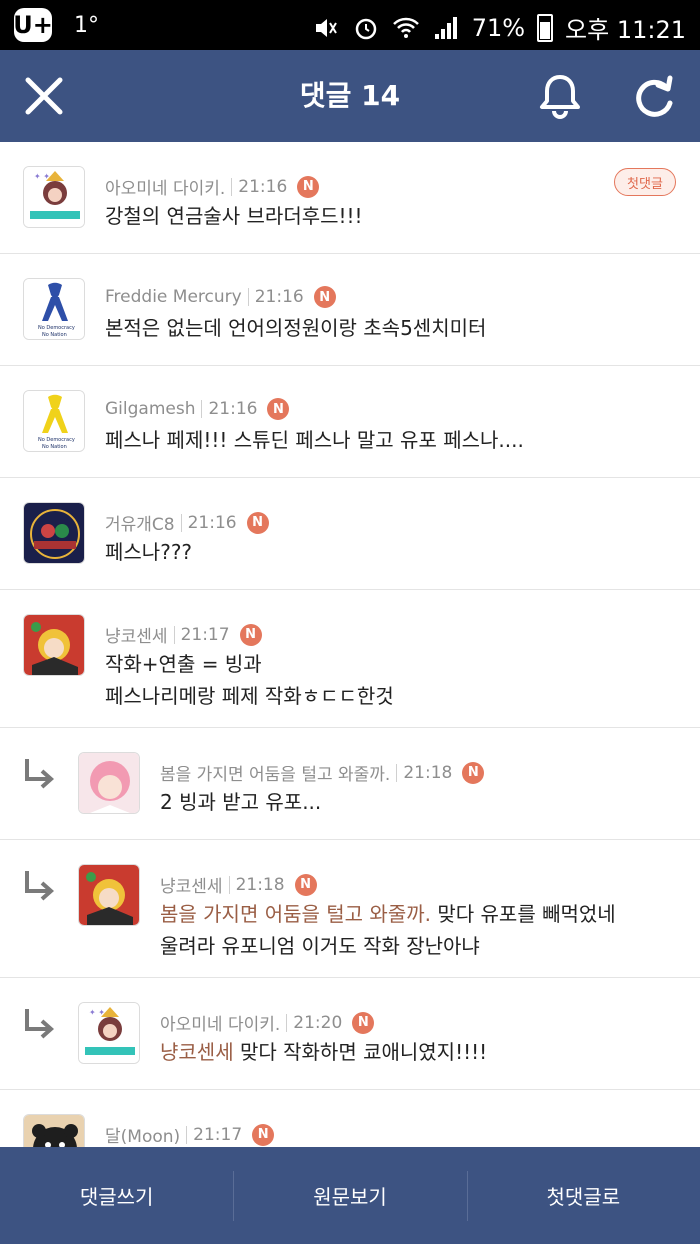  I want to click on write-comment-button: 댓글쓰기, so click(116, 1195).